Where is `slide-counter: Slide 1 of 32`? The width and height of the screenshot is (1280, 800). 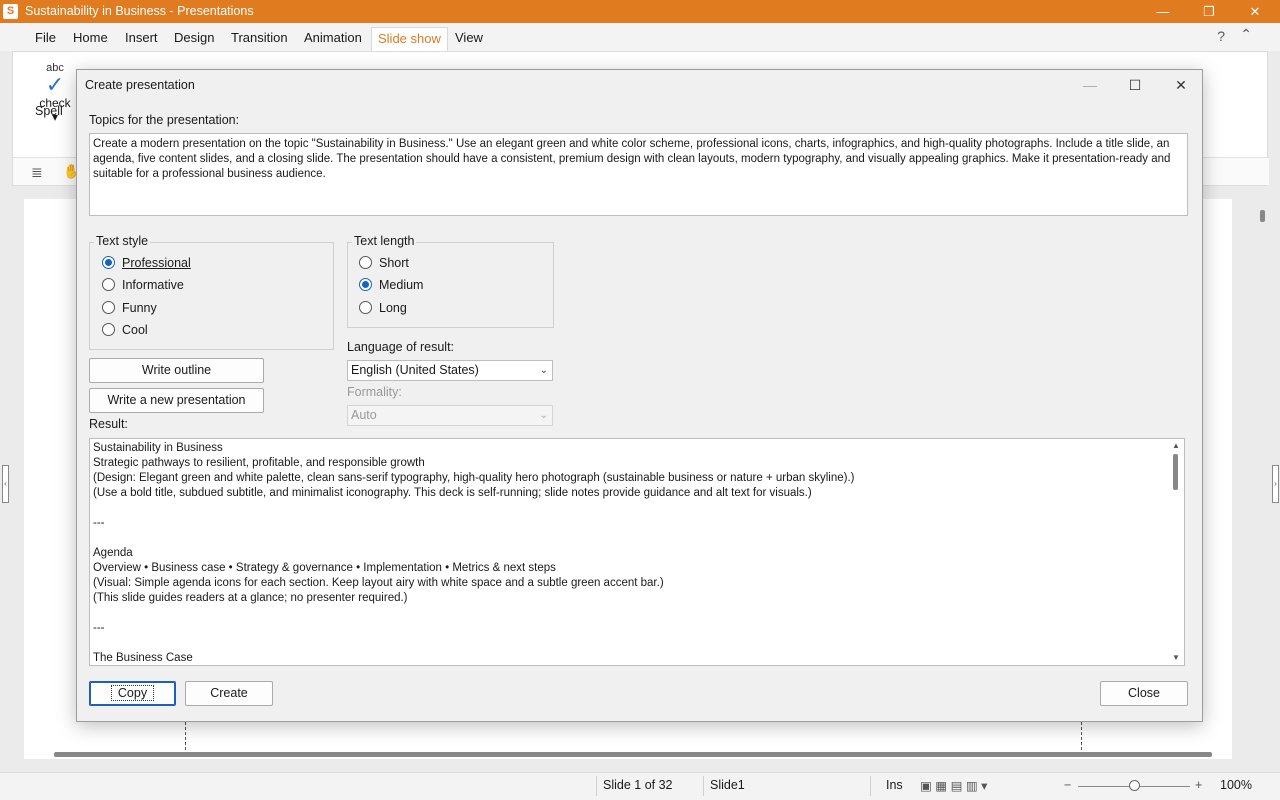 slide-counter: Slide 1 of 32 is located at coordinates (638, 785).